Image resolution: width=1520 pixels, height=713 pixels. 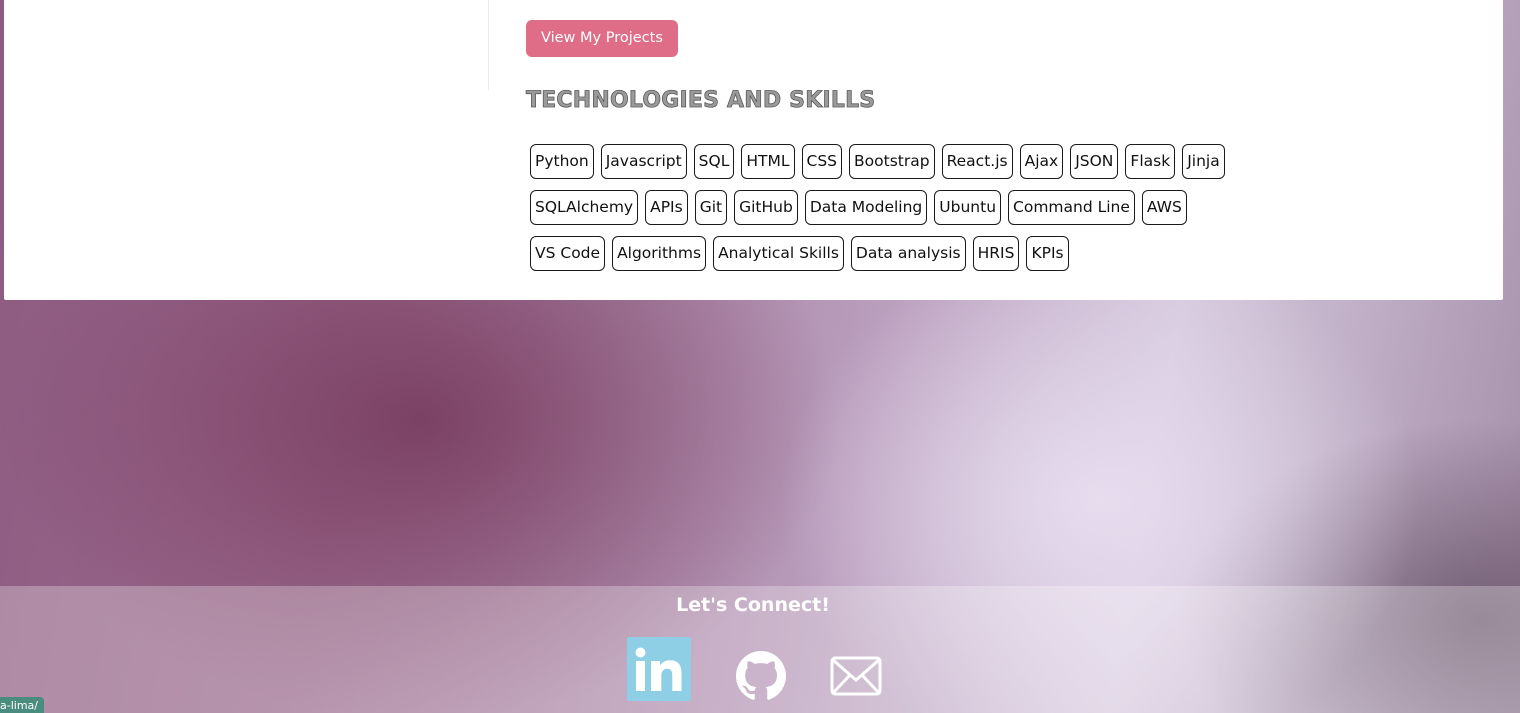 I want to click on skill-tag: JSON, so click(x=1094, y=161).